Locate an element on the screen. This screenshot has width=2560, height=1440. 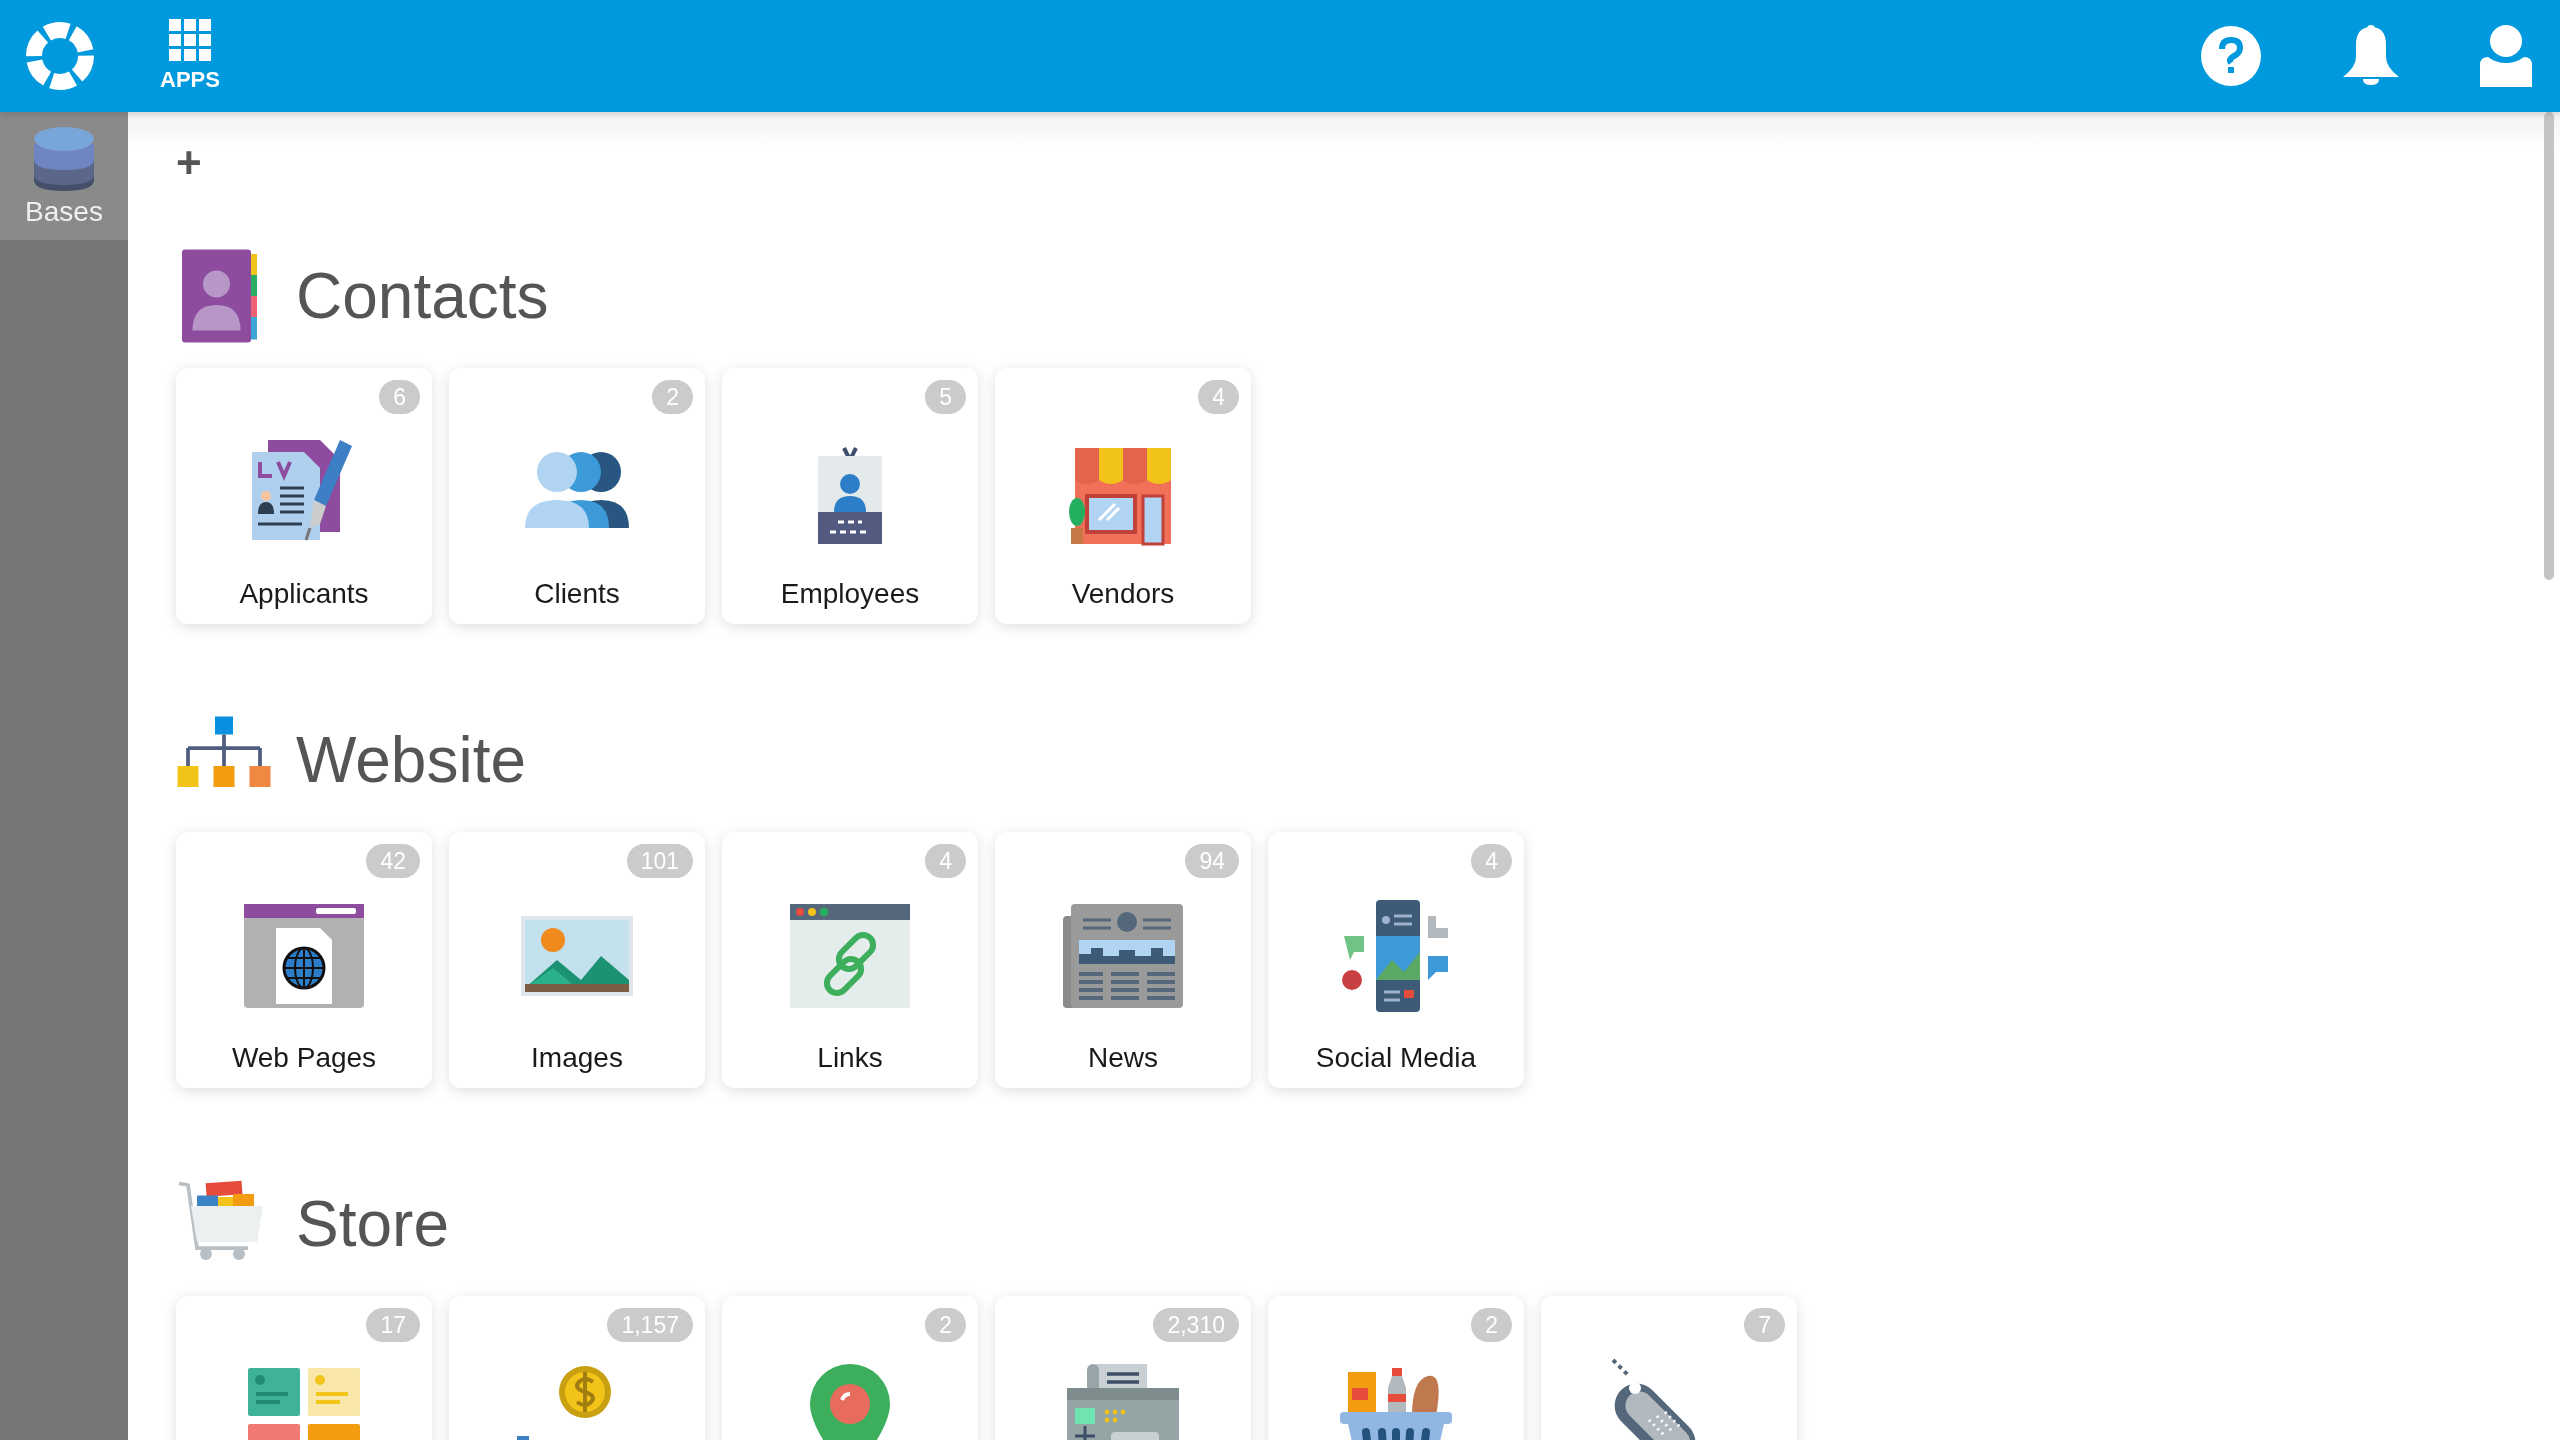
card-label: Web Pages is located at coordinates (304, 1058).